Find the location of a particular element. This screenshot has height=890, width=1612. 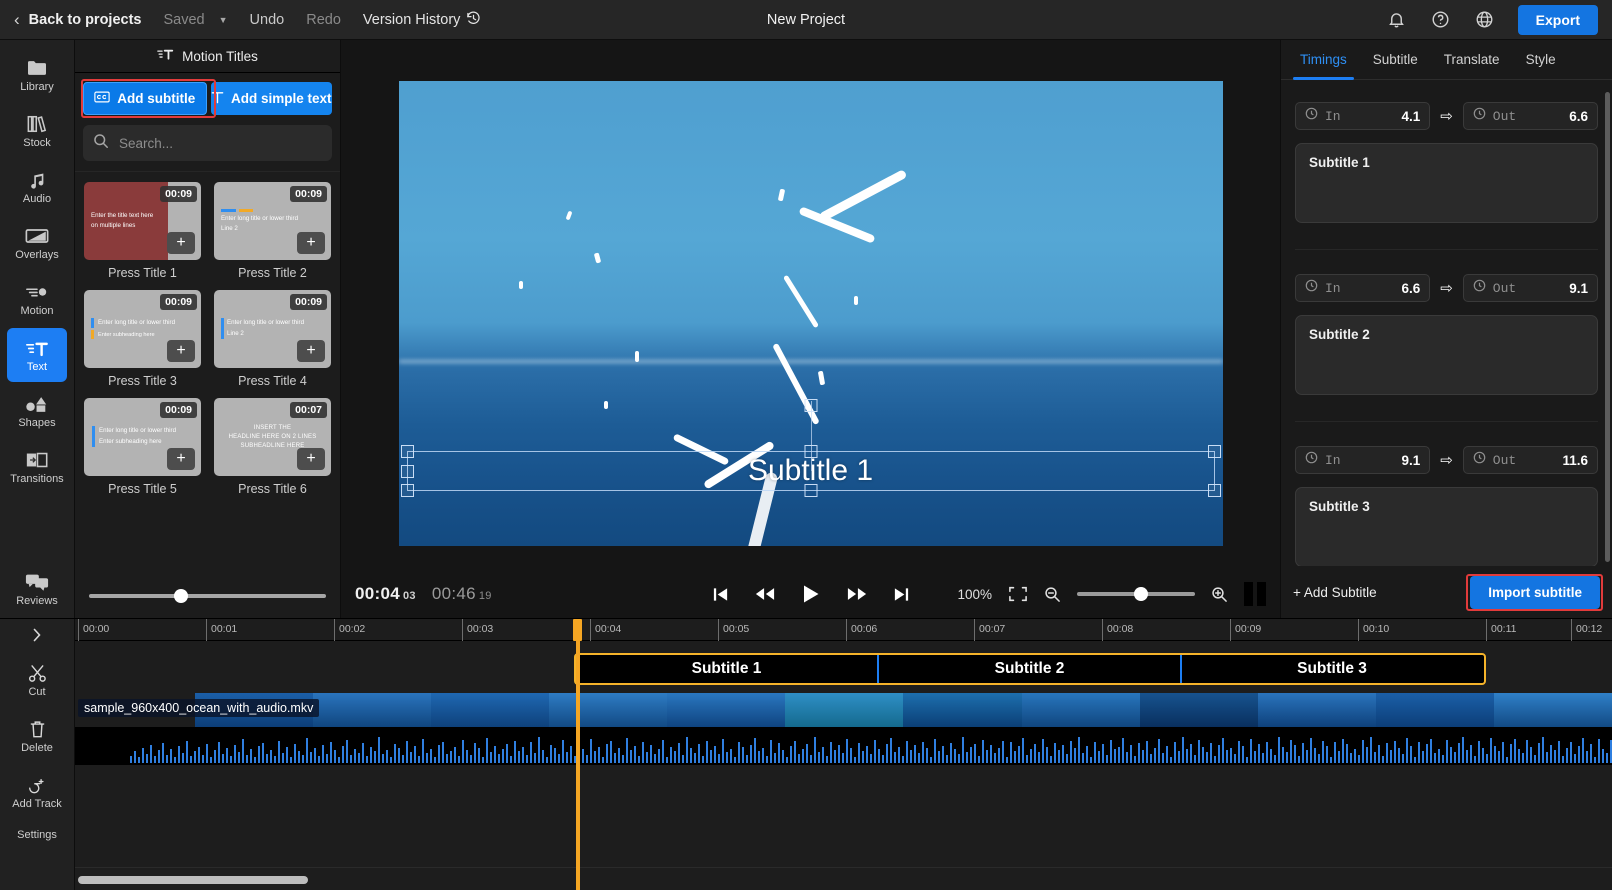

tab-translate: Translate is located at coordinates (1472, 59).